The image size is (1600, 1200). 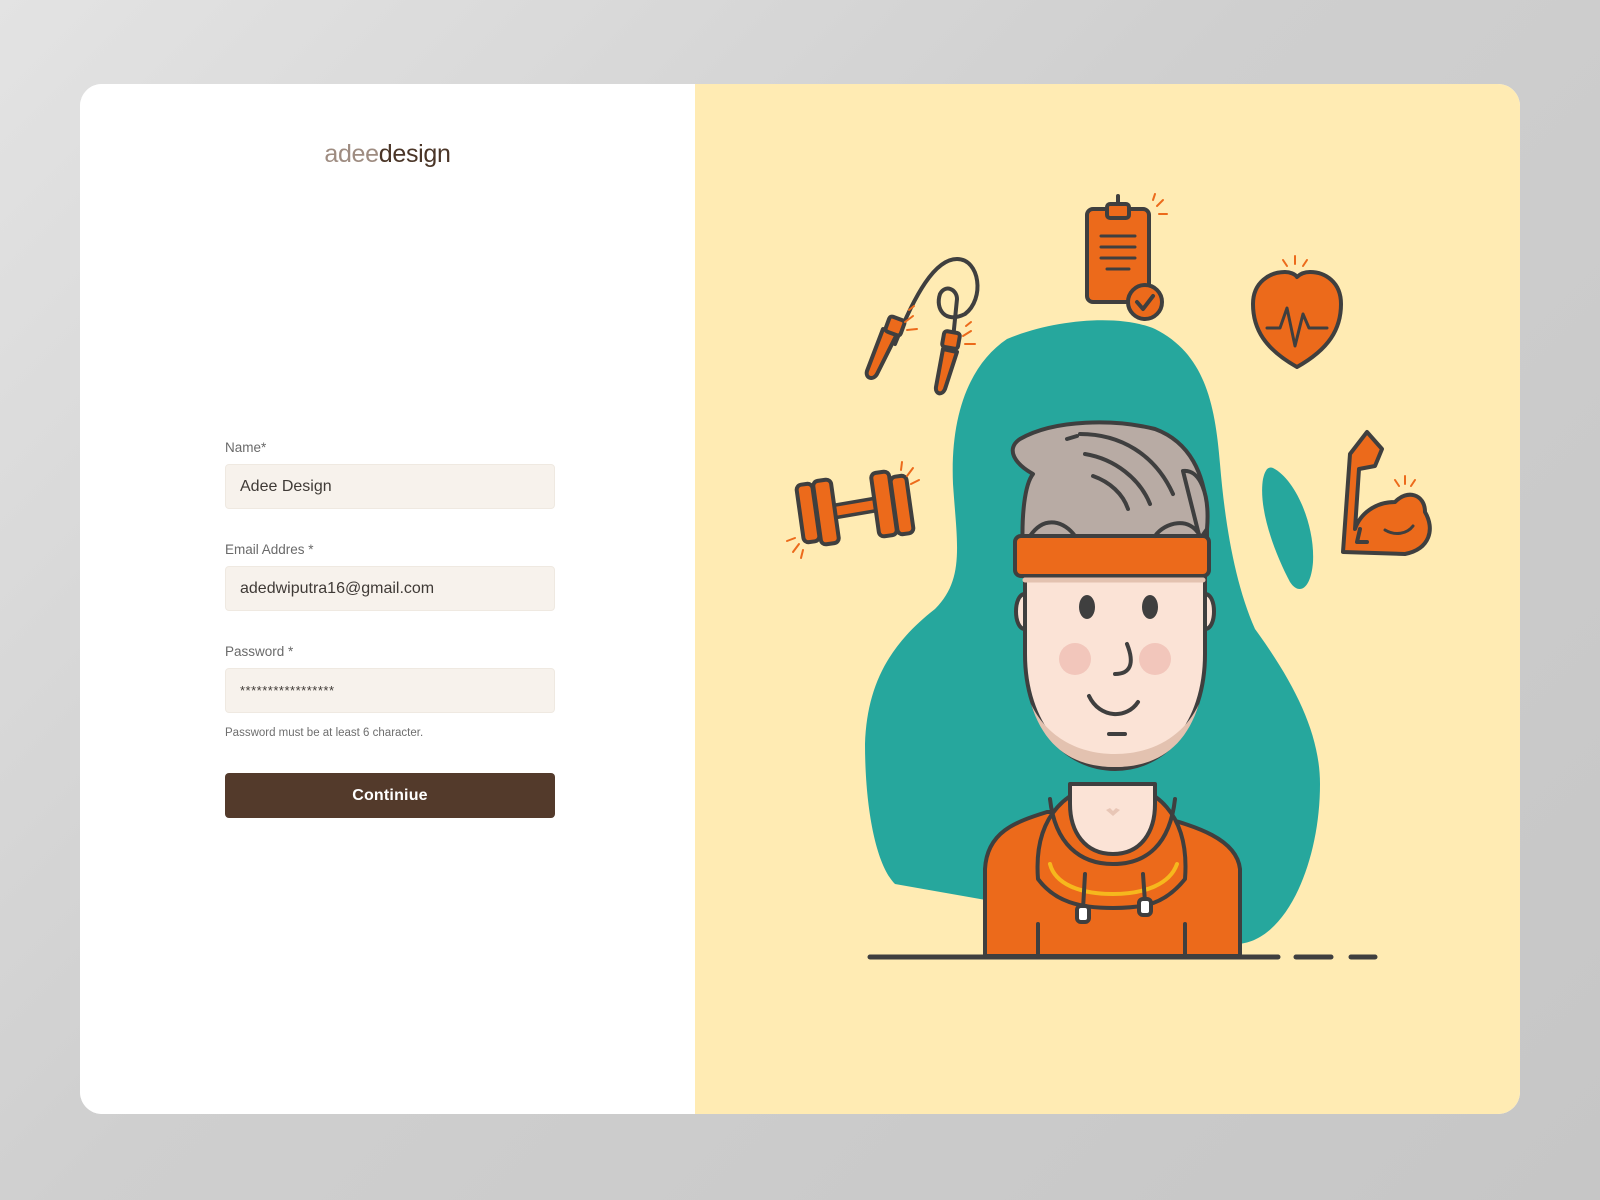 What do you see at coordinates (853, 510) in the screenshot?
I see `dumbbell-icon` at bounding box center [853, 510].